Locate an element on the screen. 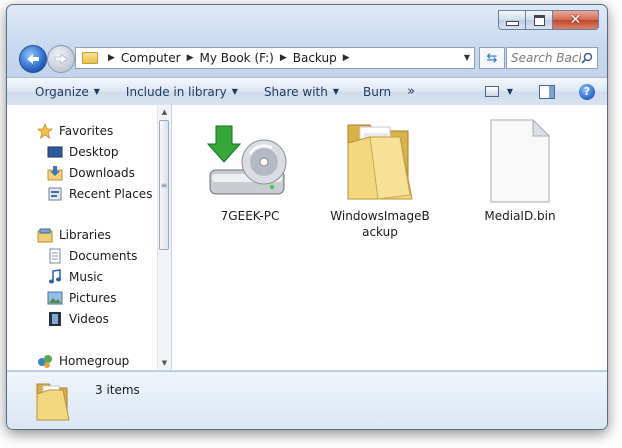 The height and width of the screenshot is (448, 622). more-commands-button: » is located at coordinates (413, 91).